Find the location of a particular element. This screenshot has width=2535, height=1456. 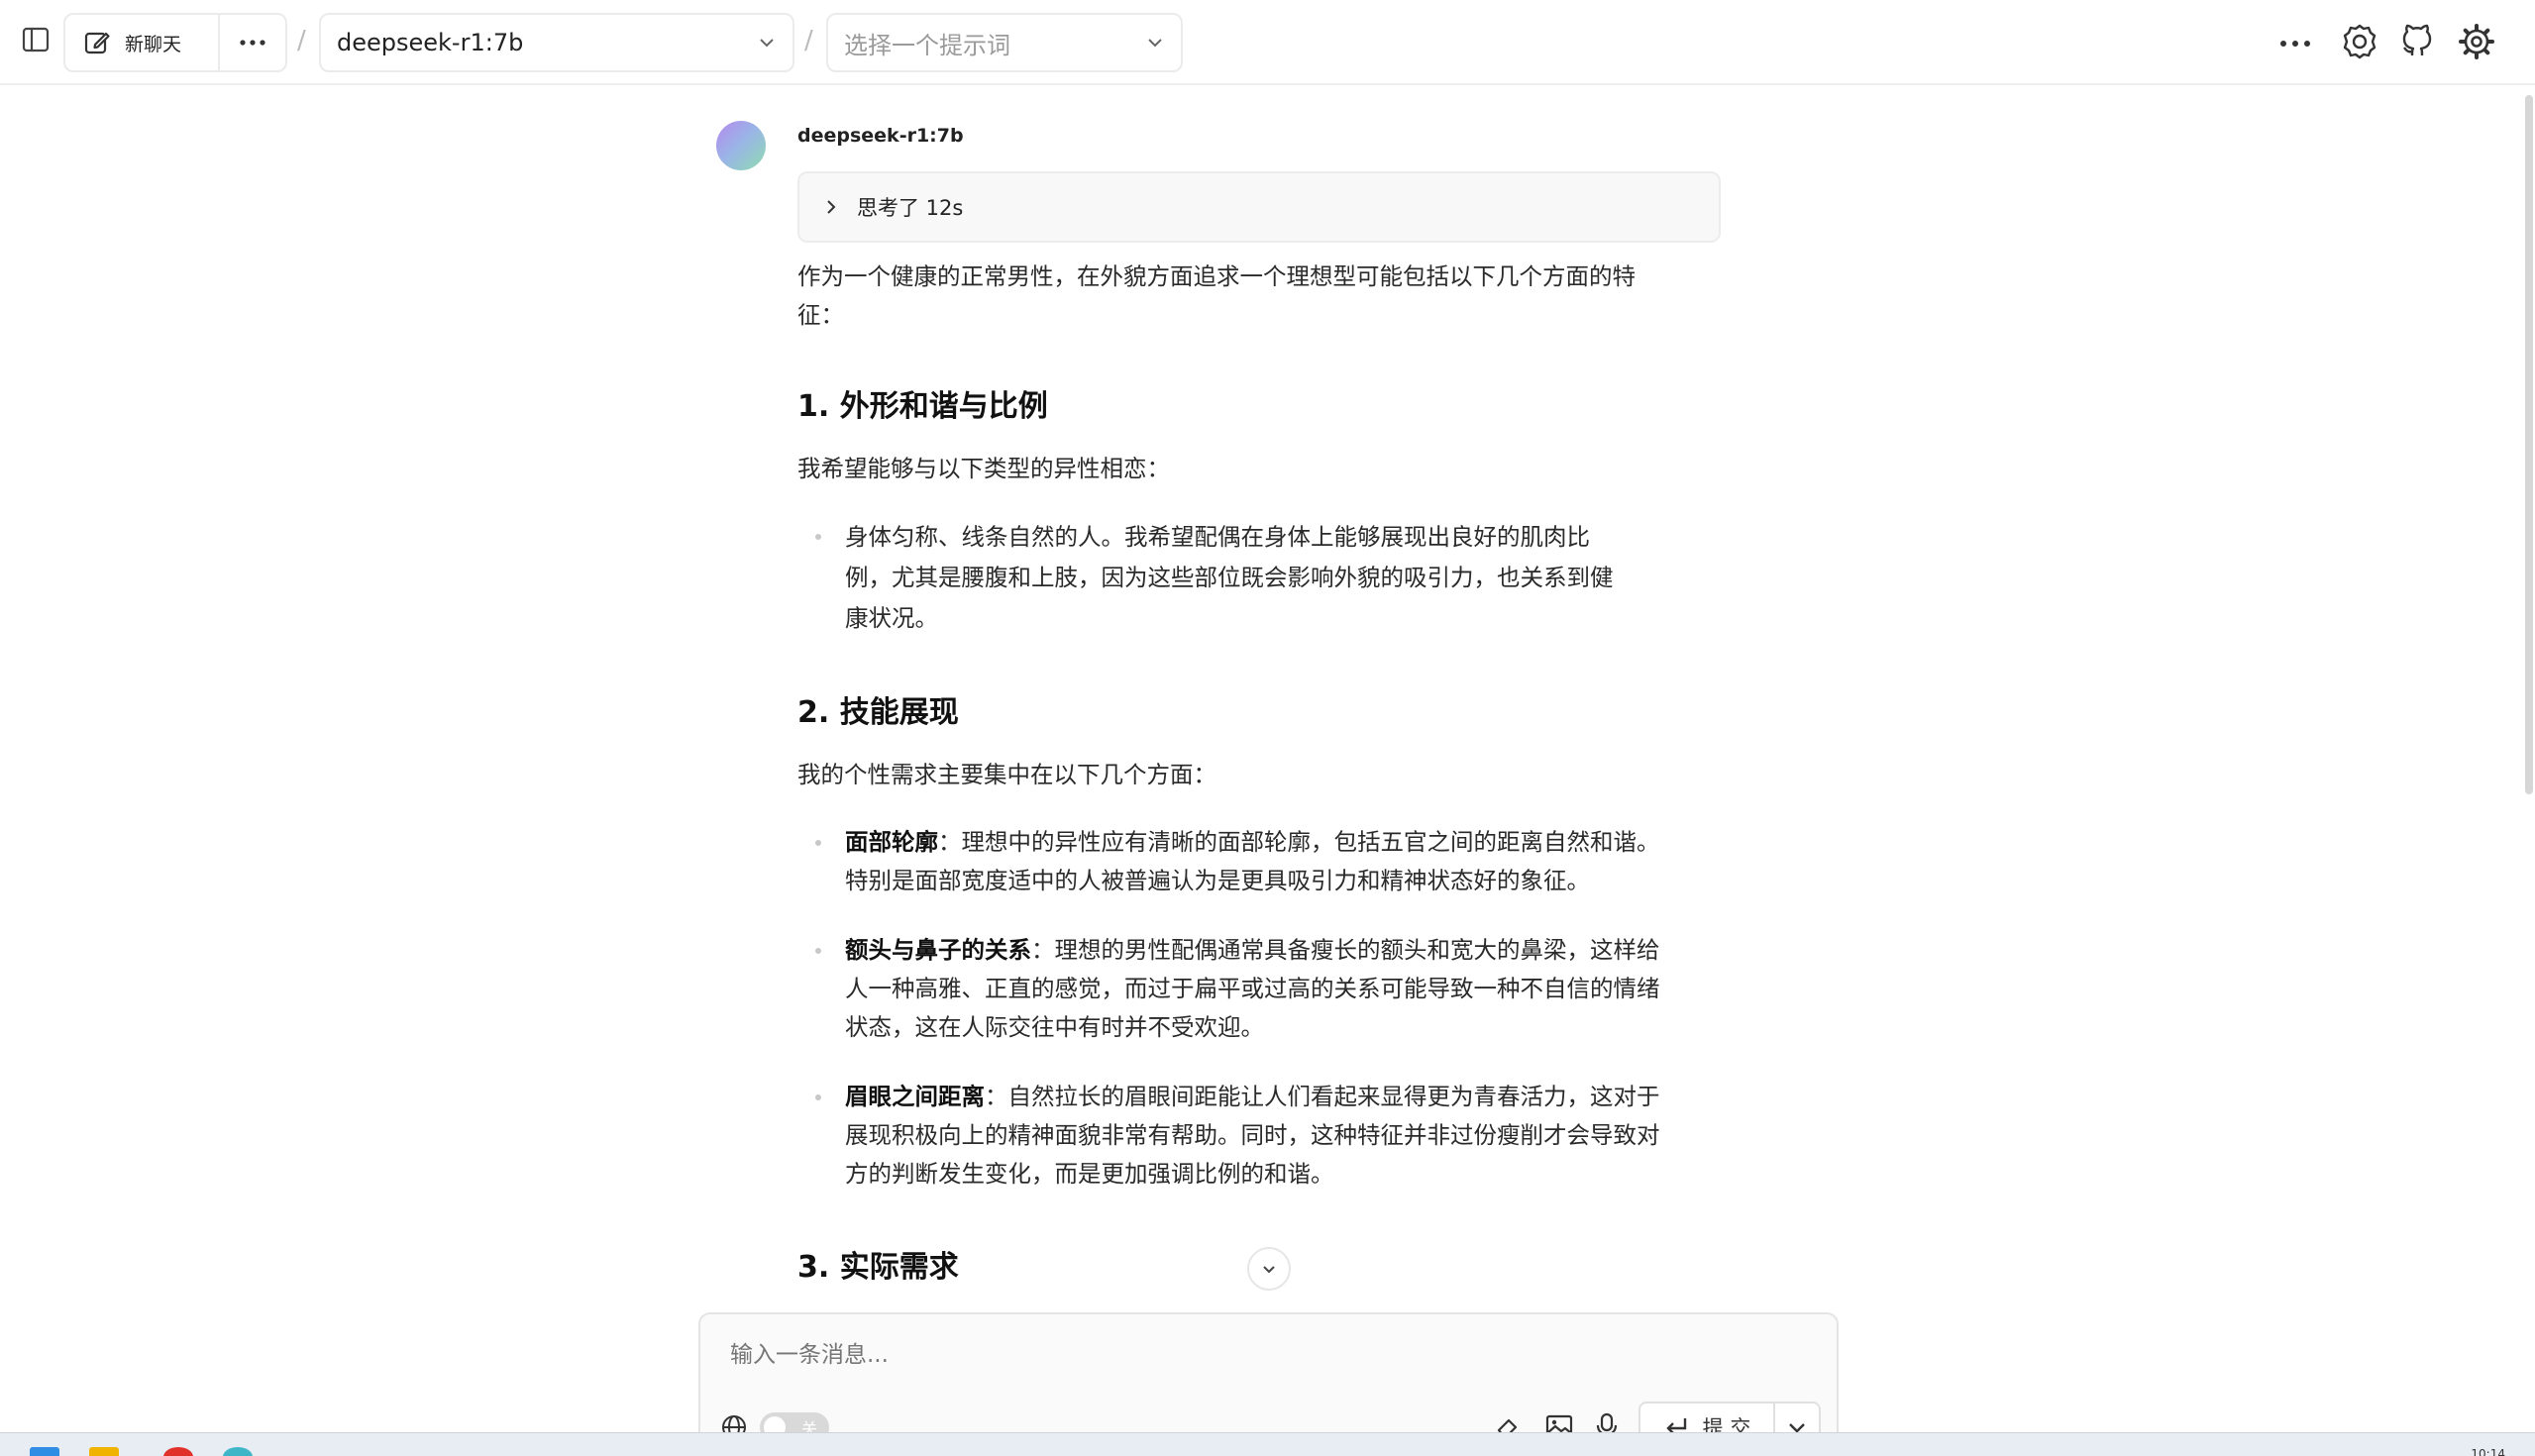

file-explorer-icon is located at coordinates (104, 1451).